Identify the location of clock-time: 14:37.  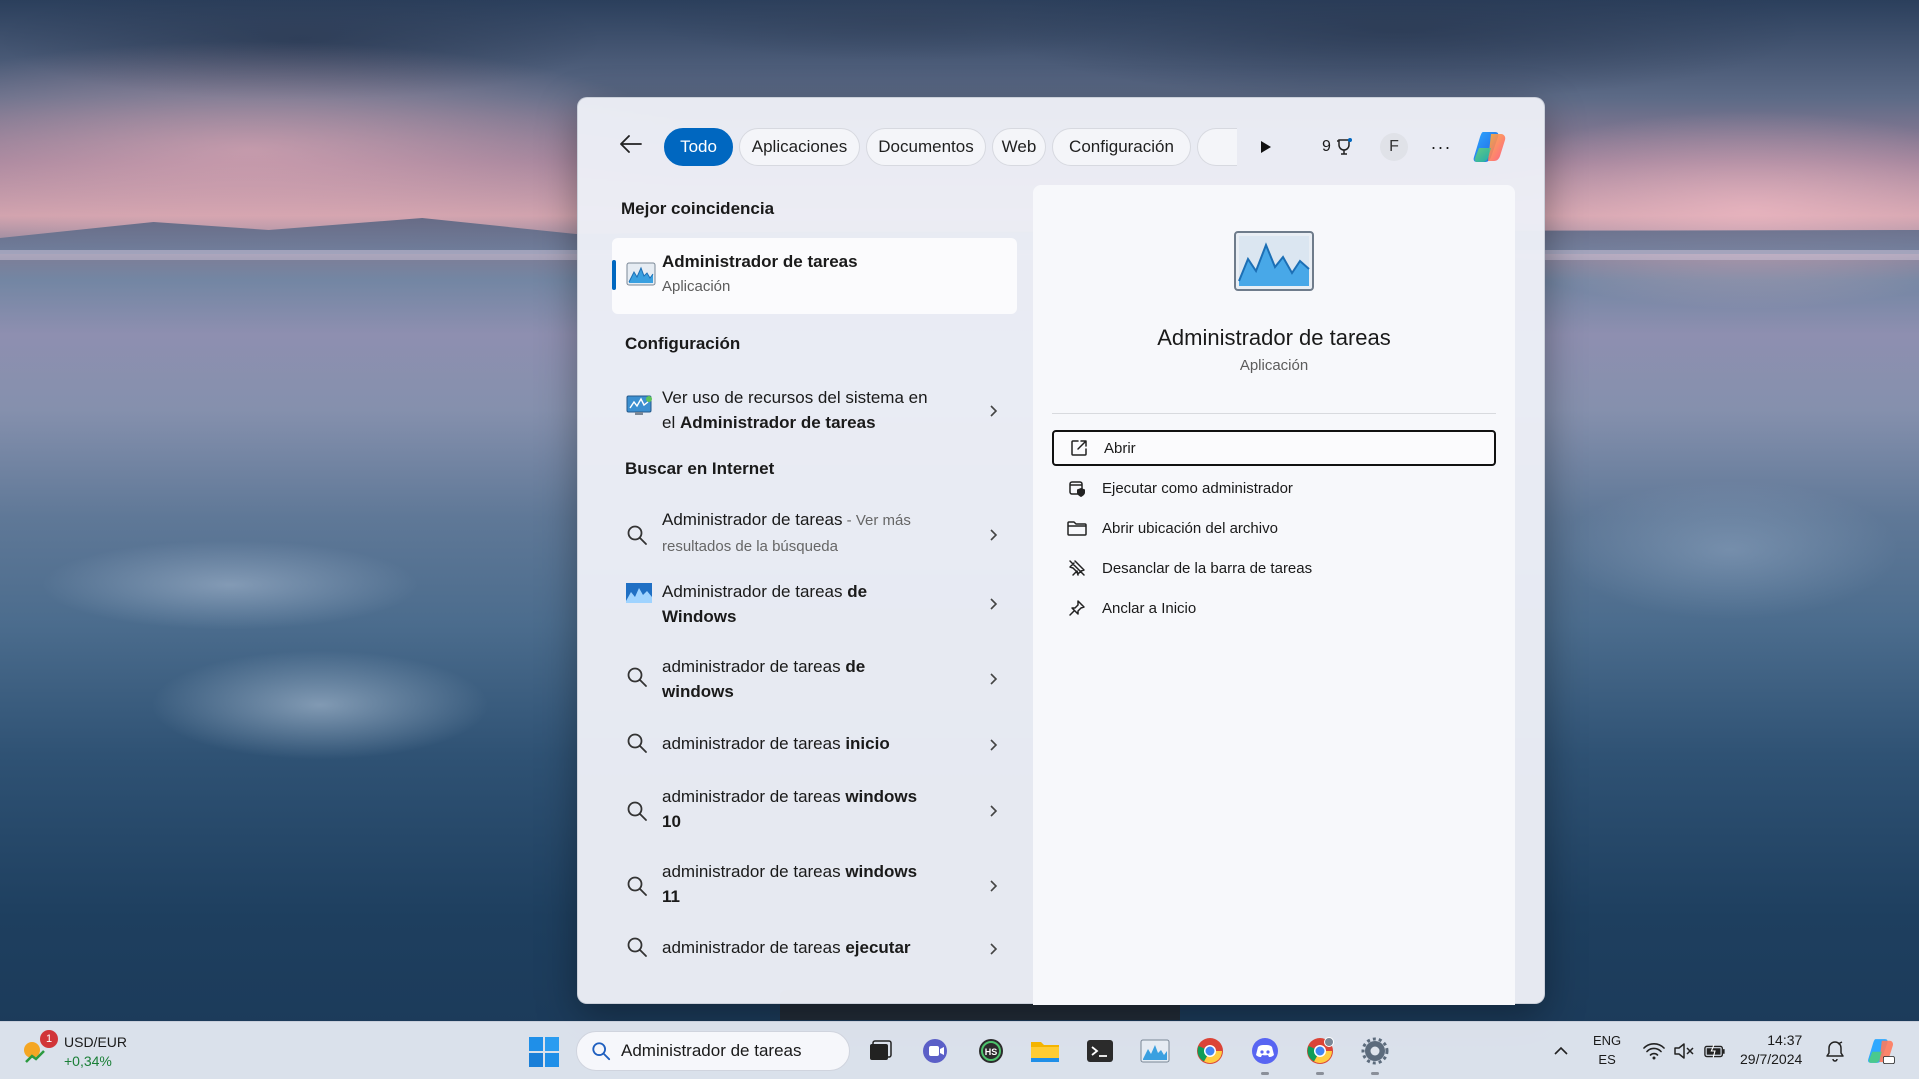
(1785, 1040).